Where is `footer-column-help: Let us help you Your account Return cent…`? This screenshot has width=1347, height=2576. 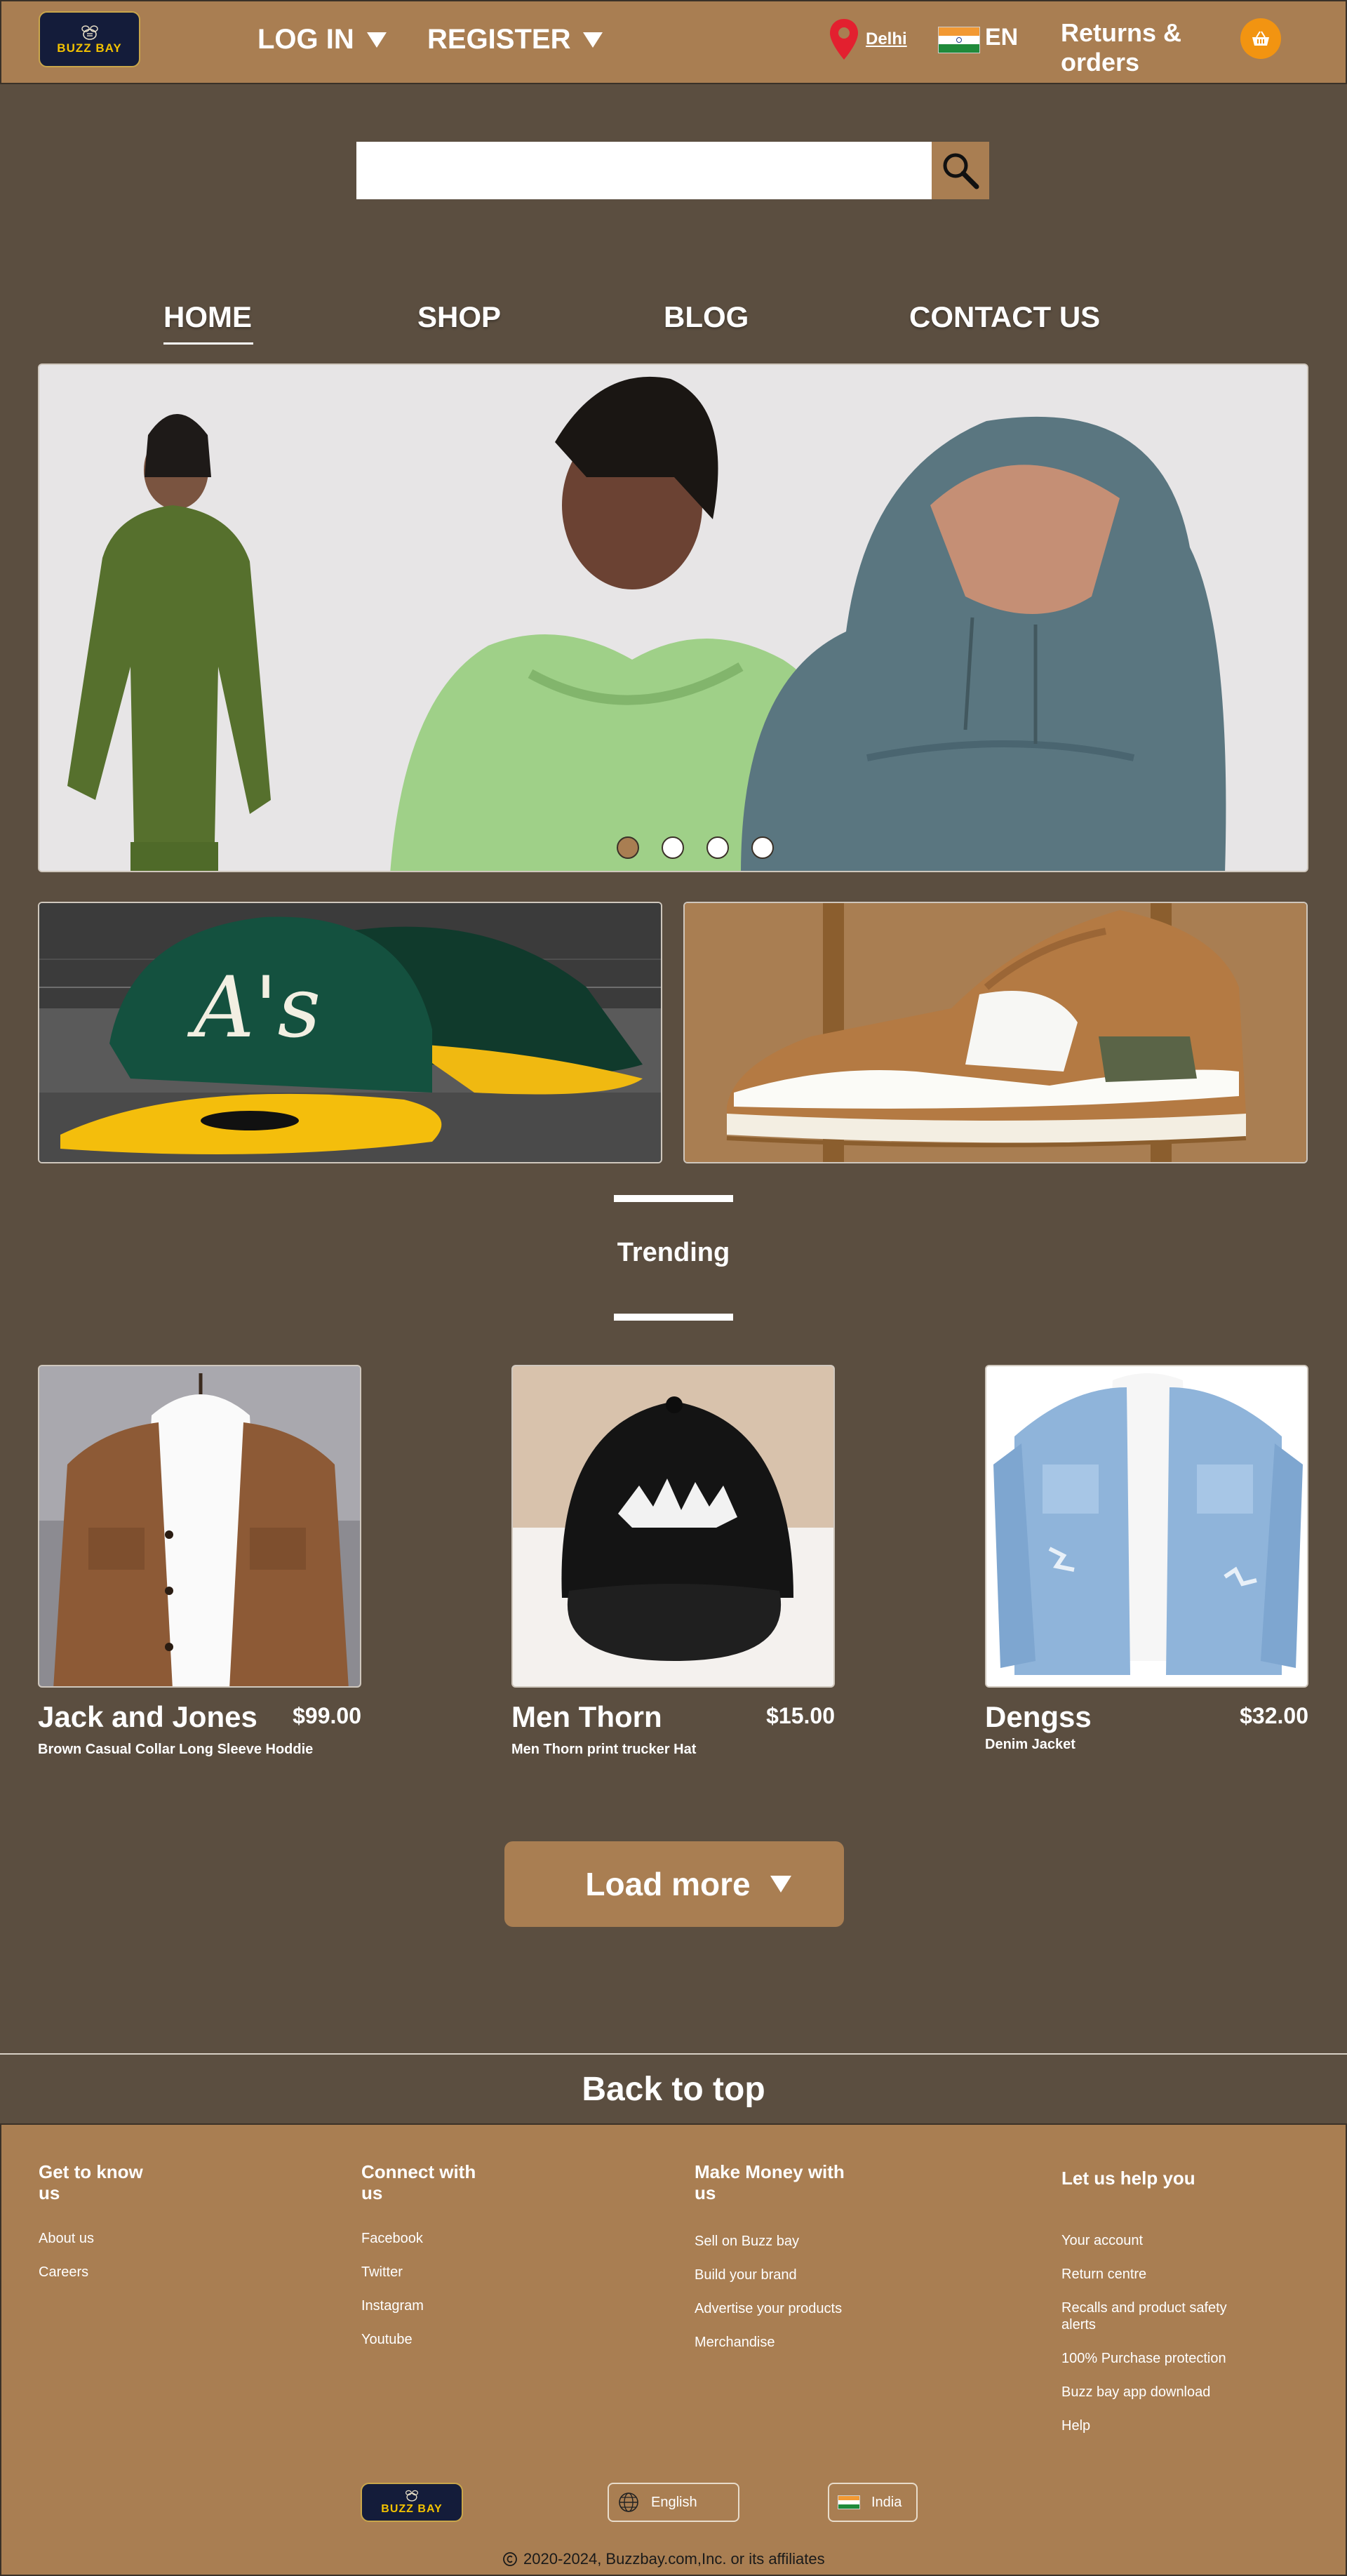
footer-column-help: Let us help you Your account Return cent… is located at coordinates (1159, 2301).